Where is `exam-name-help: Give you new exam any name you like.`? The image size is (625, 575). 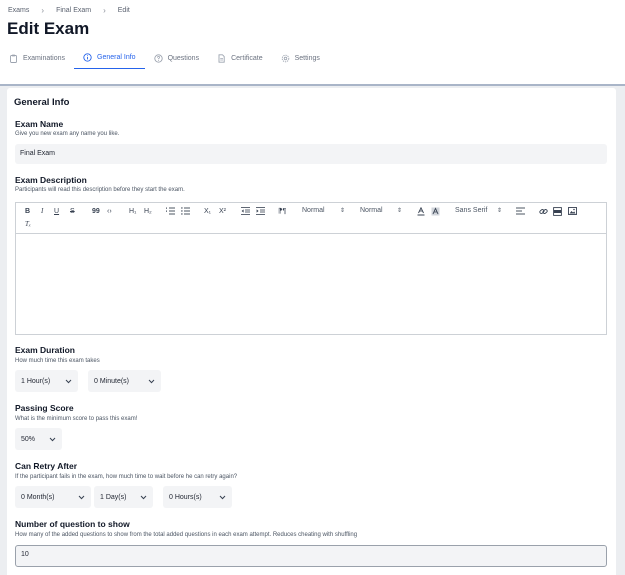
exam-name-help: Give you new exam any name you like. is located at coordinates (67, 134).